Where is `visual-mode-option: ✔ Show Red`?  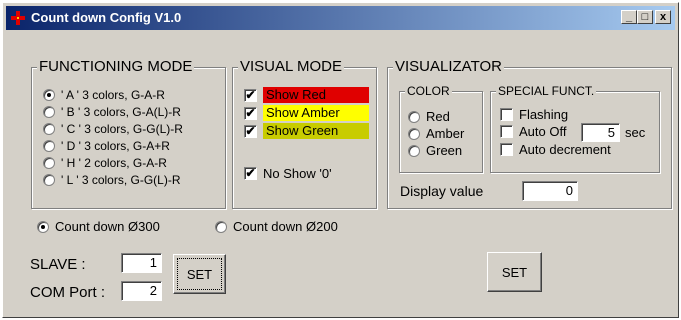 visual-mode-option: ✔ Show Red is located at coordinates (306, 95).